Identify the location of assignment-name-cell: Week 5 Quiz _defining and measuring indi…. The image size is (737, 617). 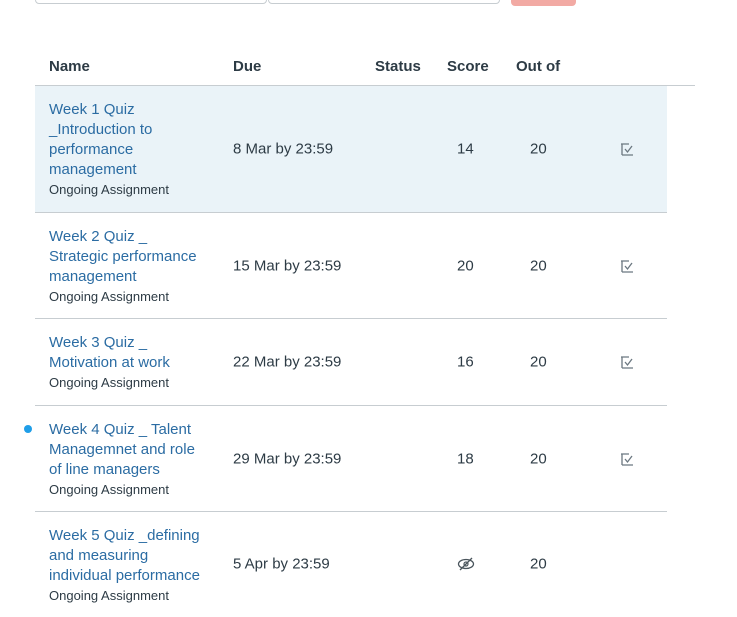
(124, 565).